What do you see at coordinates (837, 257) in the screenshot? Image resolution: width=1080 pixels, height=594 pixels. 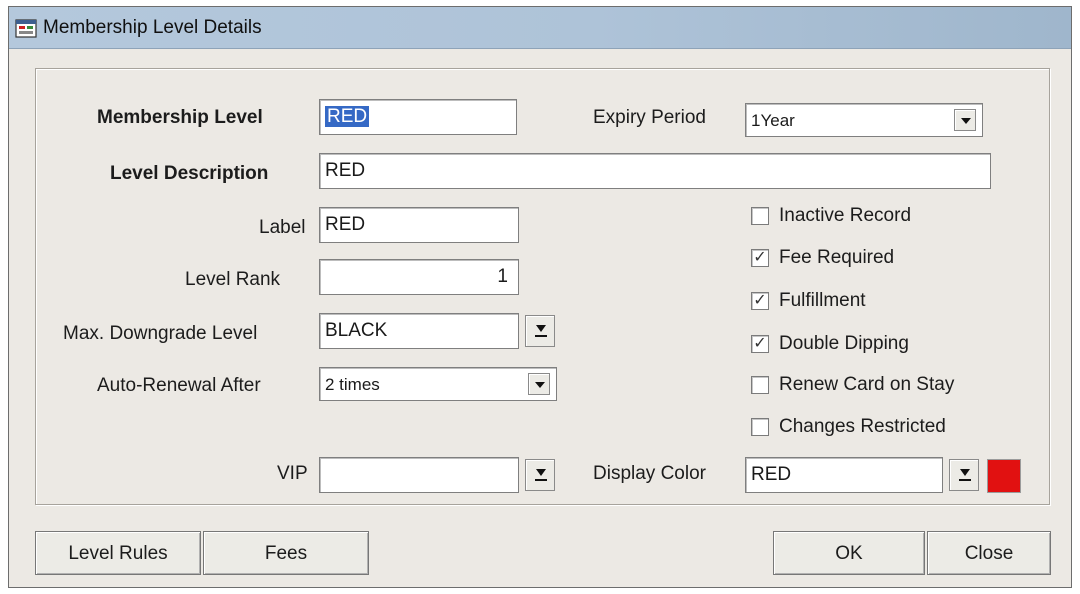 I see `fee-required-label: Fee Required` at bounding box center [837, 257].